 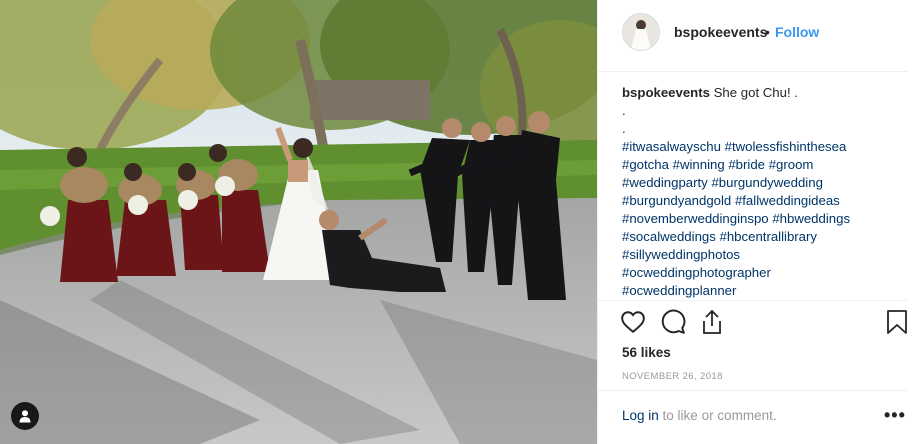 I want to click on hashtag-line: #socalweddings #hbcentrallibrary, so click(x=762, y=237).